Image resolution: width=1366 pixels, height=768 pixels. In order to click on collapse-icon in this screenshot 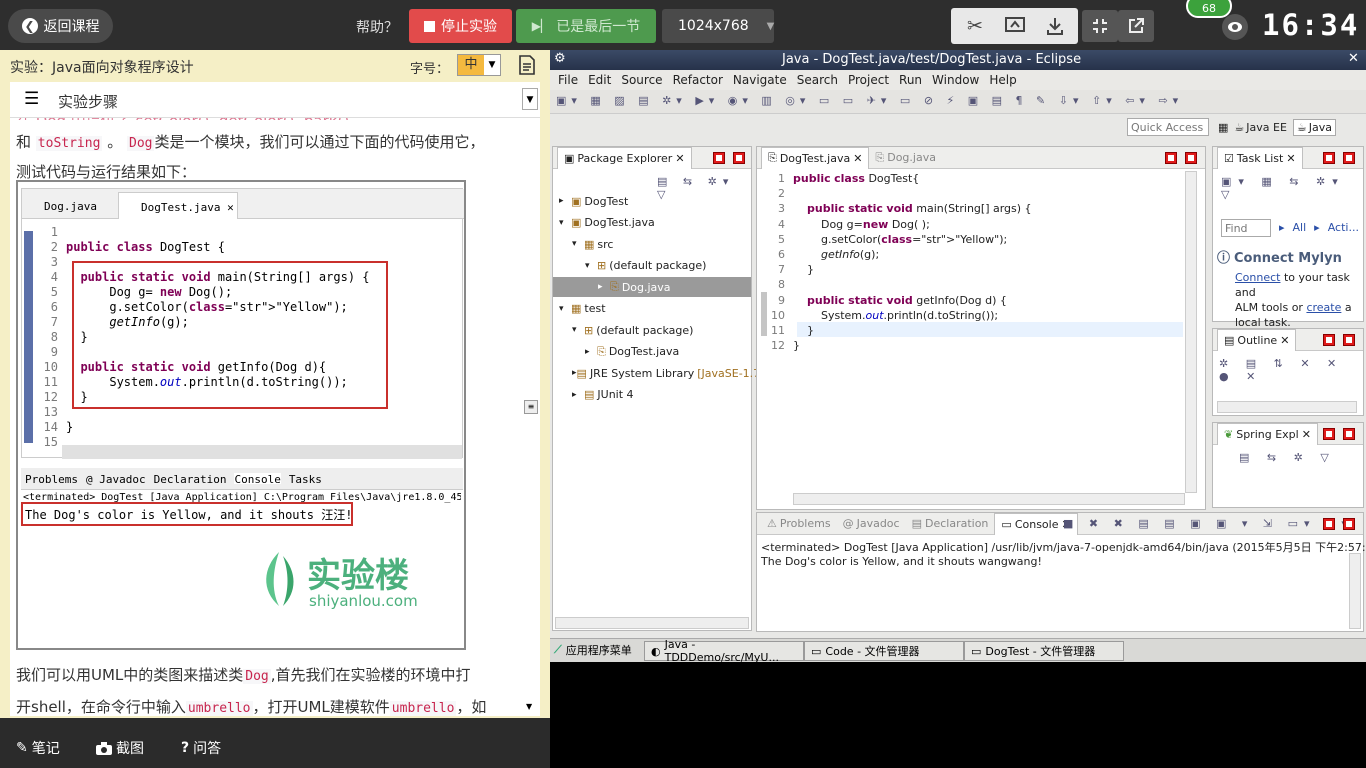, I will do `click(1100, 26)`.